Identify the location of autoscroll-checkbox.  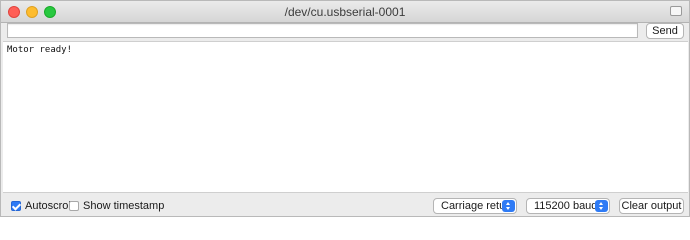
(16, 206).